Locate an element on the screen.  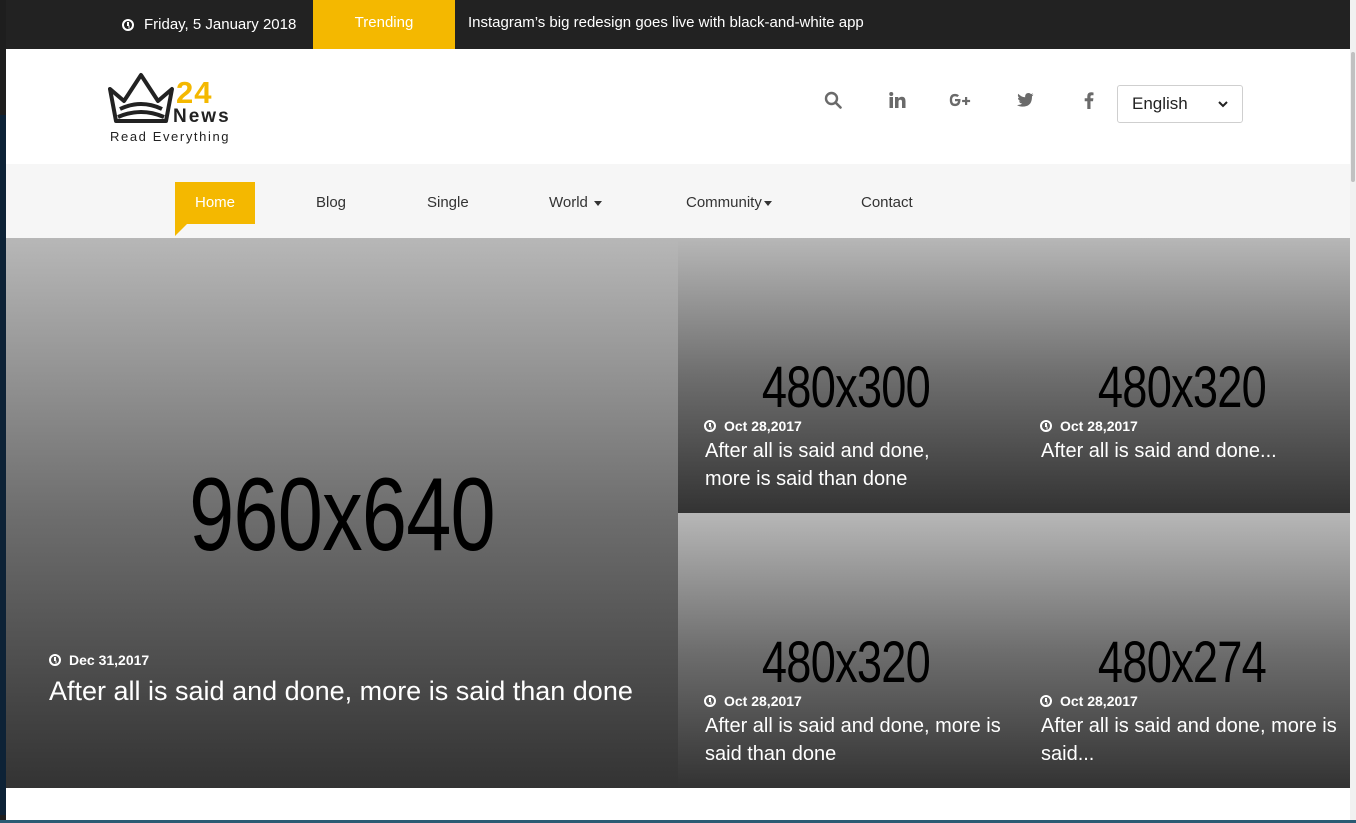
nav-item-world: World is located at coordinates (575, 203).